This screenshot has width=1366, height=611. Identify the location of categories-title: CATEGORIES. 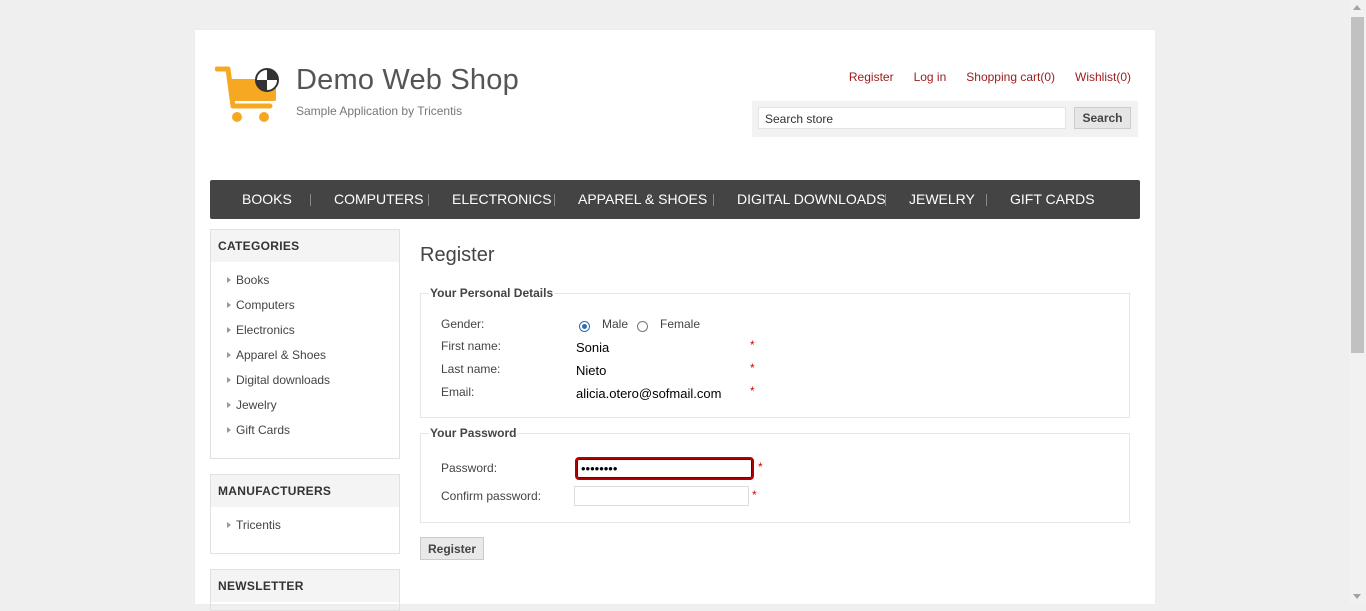
(305, 246).